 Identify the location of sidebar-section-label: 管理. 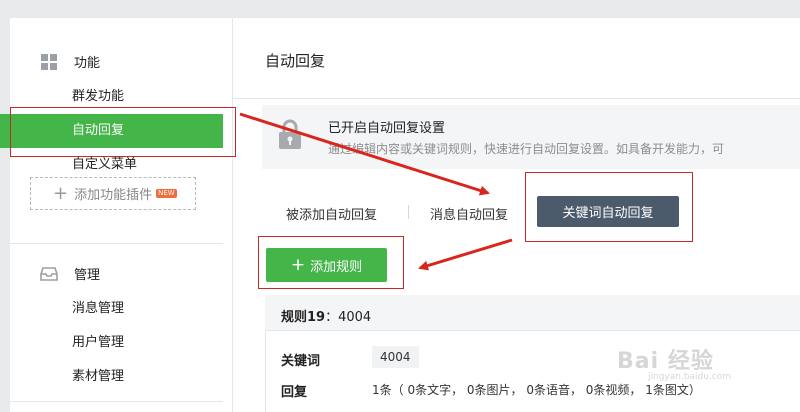
(87, 275).